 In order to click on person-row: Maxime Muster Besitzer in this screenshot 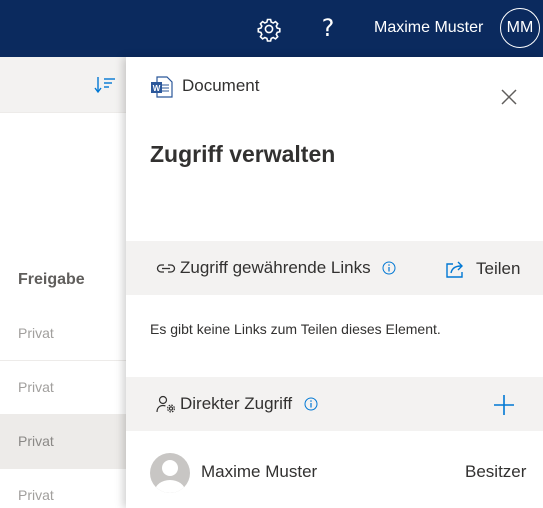, I will do `click(334, 471)`.